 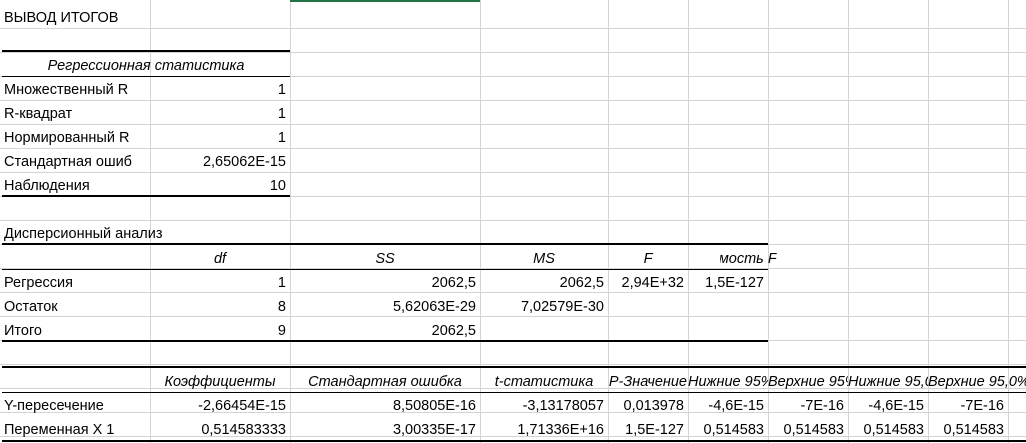 What do you see at coordinates (648, 281) in the screenshot?
I see `anova-cell-f: 2,94E+32` at bounding box center [648, 281].